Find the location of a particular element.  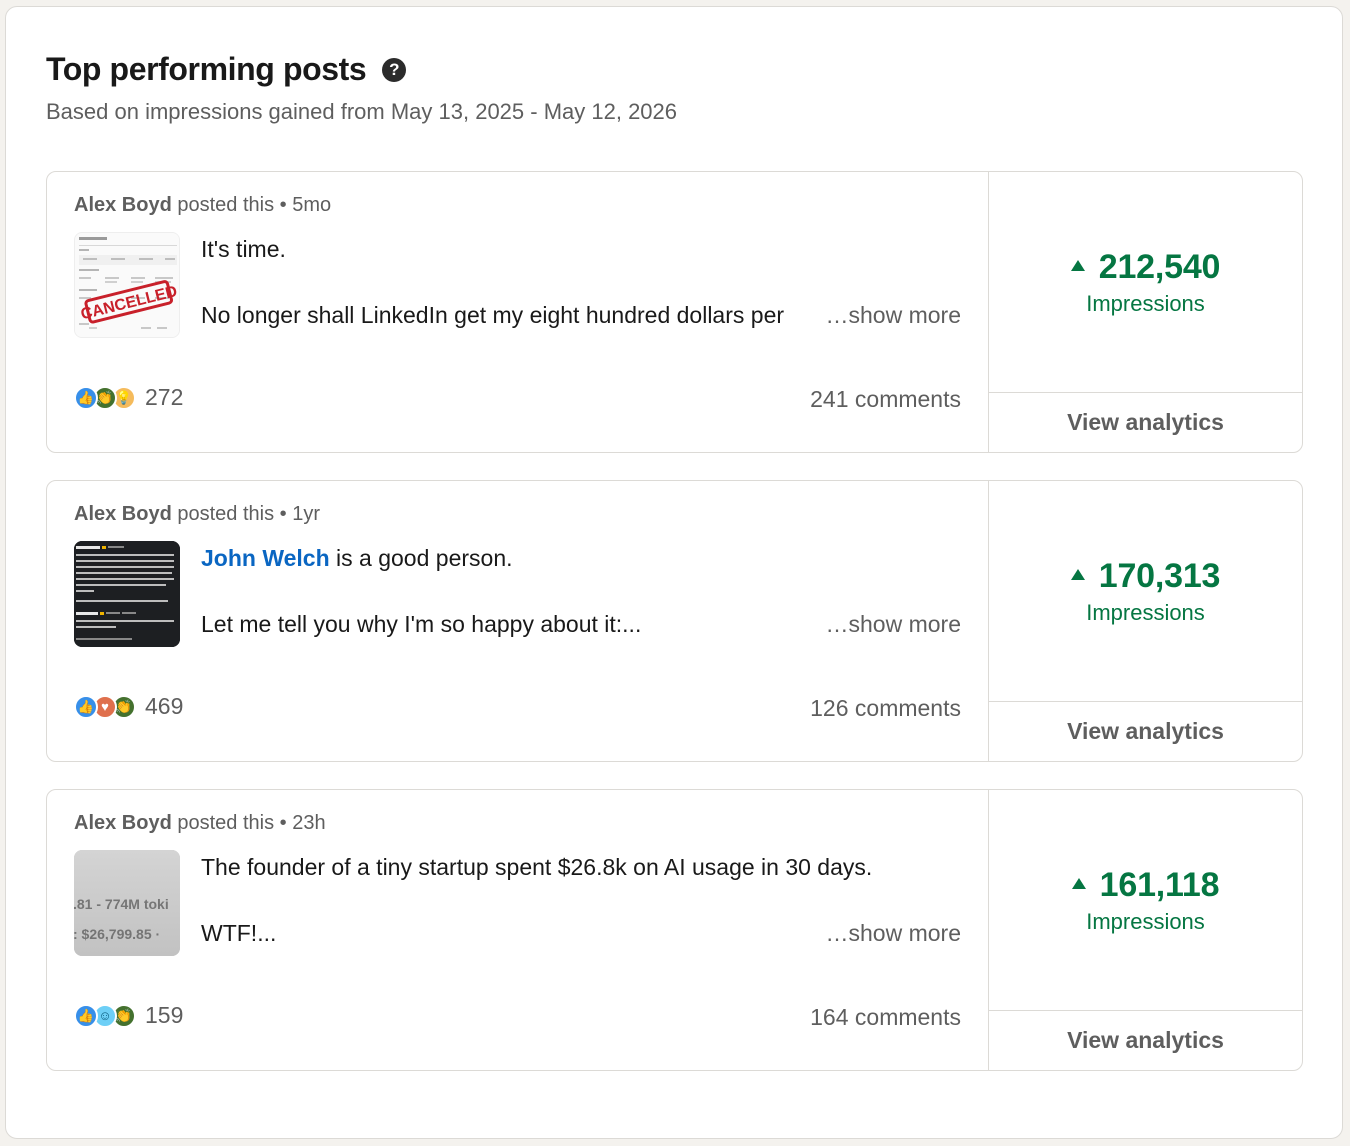

document-screenshot-image: CANCELLED is located at coordinates (127, 285).